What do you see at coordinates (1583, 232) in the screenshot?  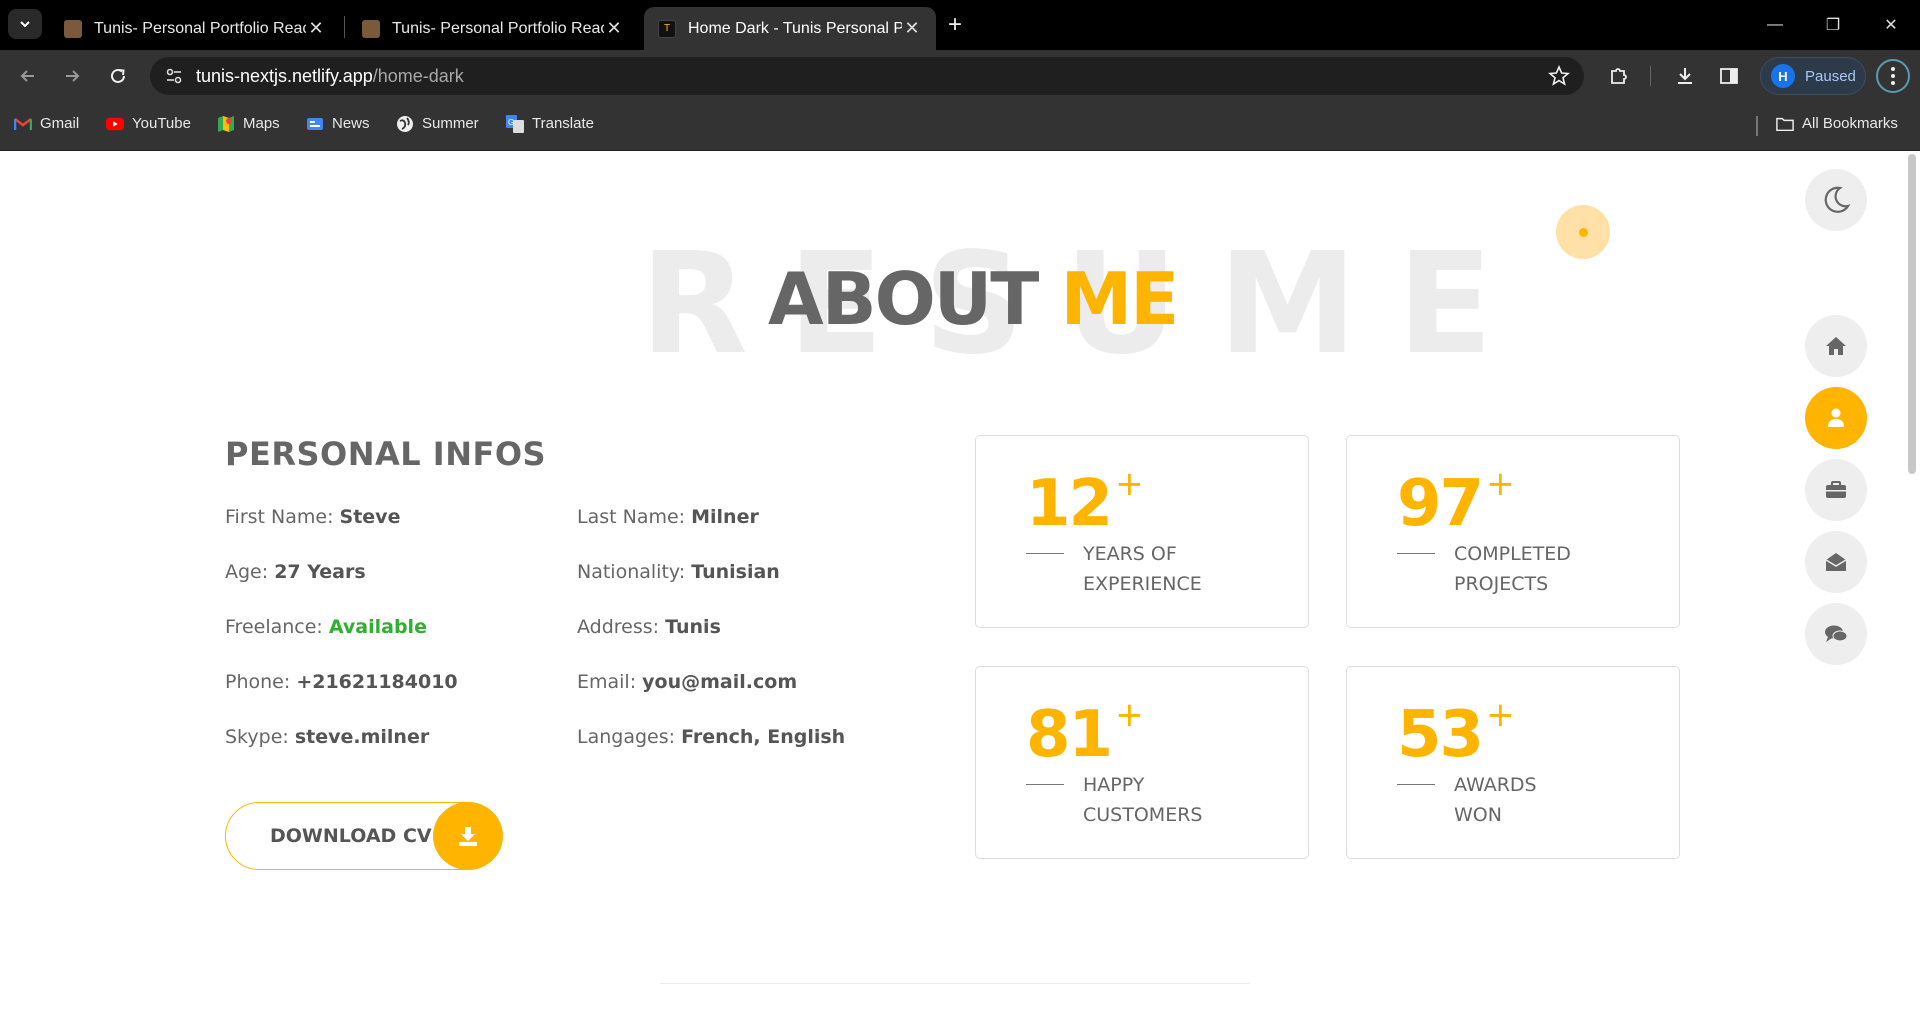 I see `custom-cursor` at bounding box center [1583, 232].